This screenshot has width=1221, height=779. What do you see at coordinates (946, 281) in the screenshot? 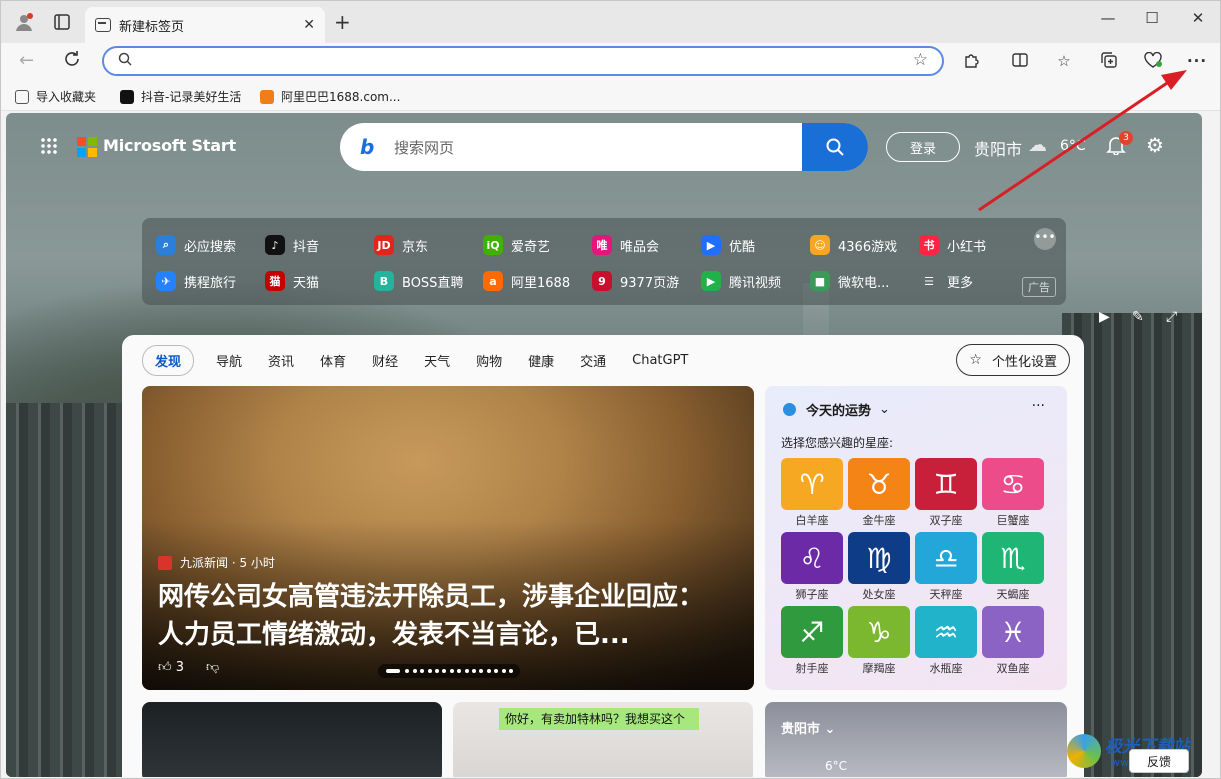
I see `quick-link: ☰ 更多` at bounding box center [946, 281].